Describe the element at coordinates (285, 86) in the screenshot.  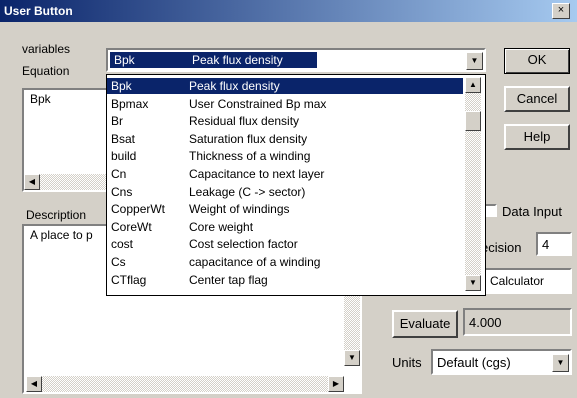
I see `dropdown-item: Bpk Peak flux density` at that location.